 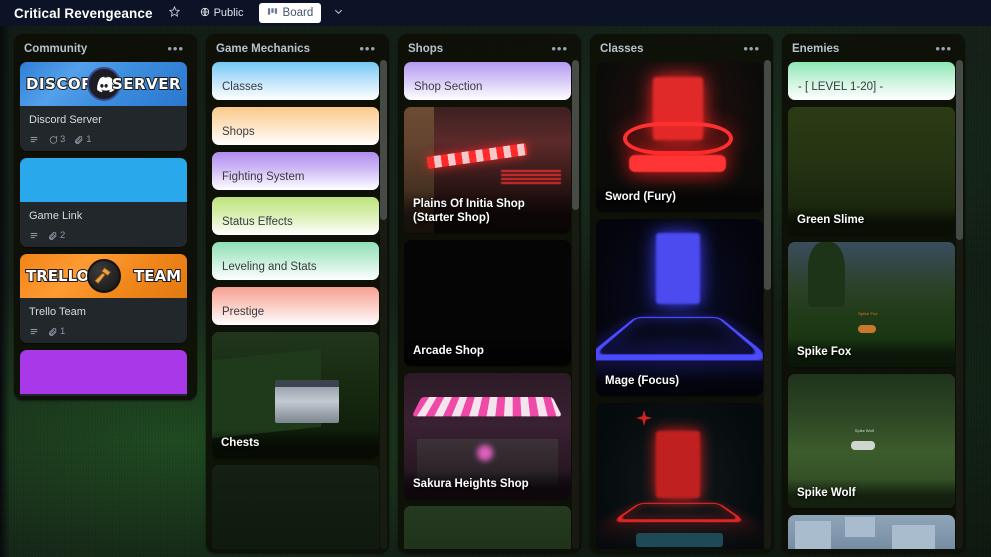 What do you see at coordinates (103, 235) in the screenshot?
I see `card-badges: 2` at bounding box center [103, 235].